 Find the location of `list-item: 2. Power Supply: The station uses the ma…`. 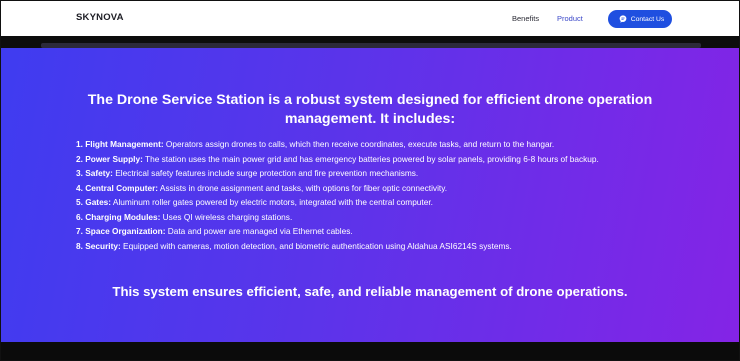

list-item: 2. Power Supply: The station uses the ma… is located at coordinates (337, 158).